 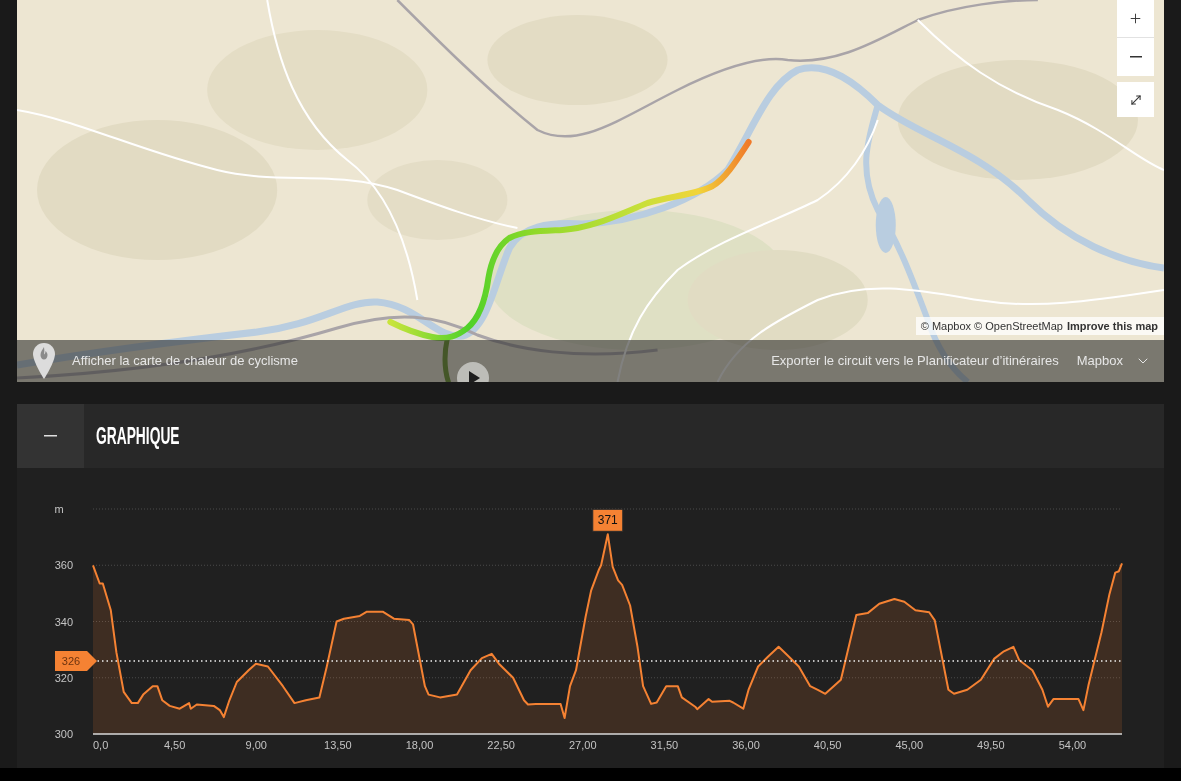 I want to click on max-value-label: 371, so click(x=608, y=520).